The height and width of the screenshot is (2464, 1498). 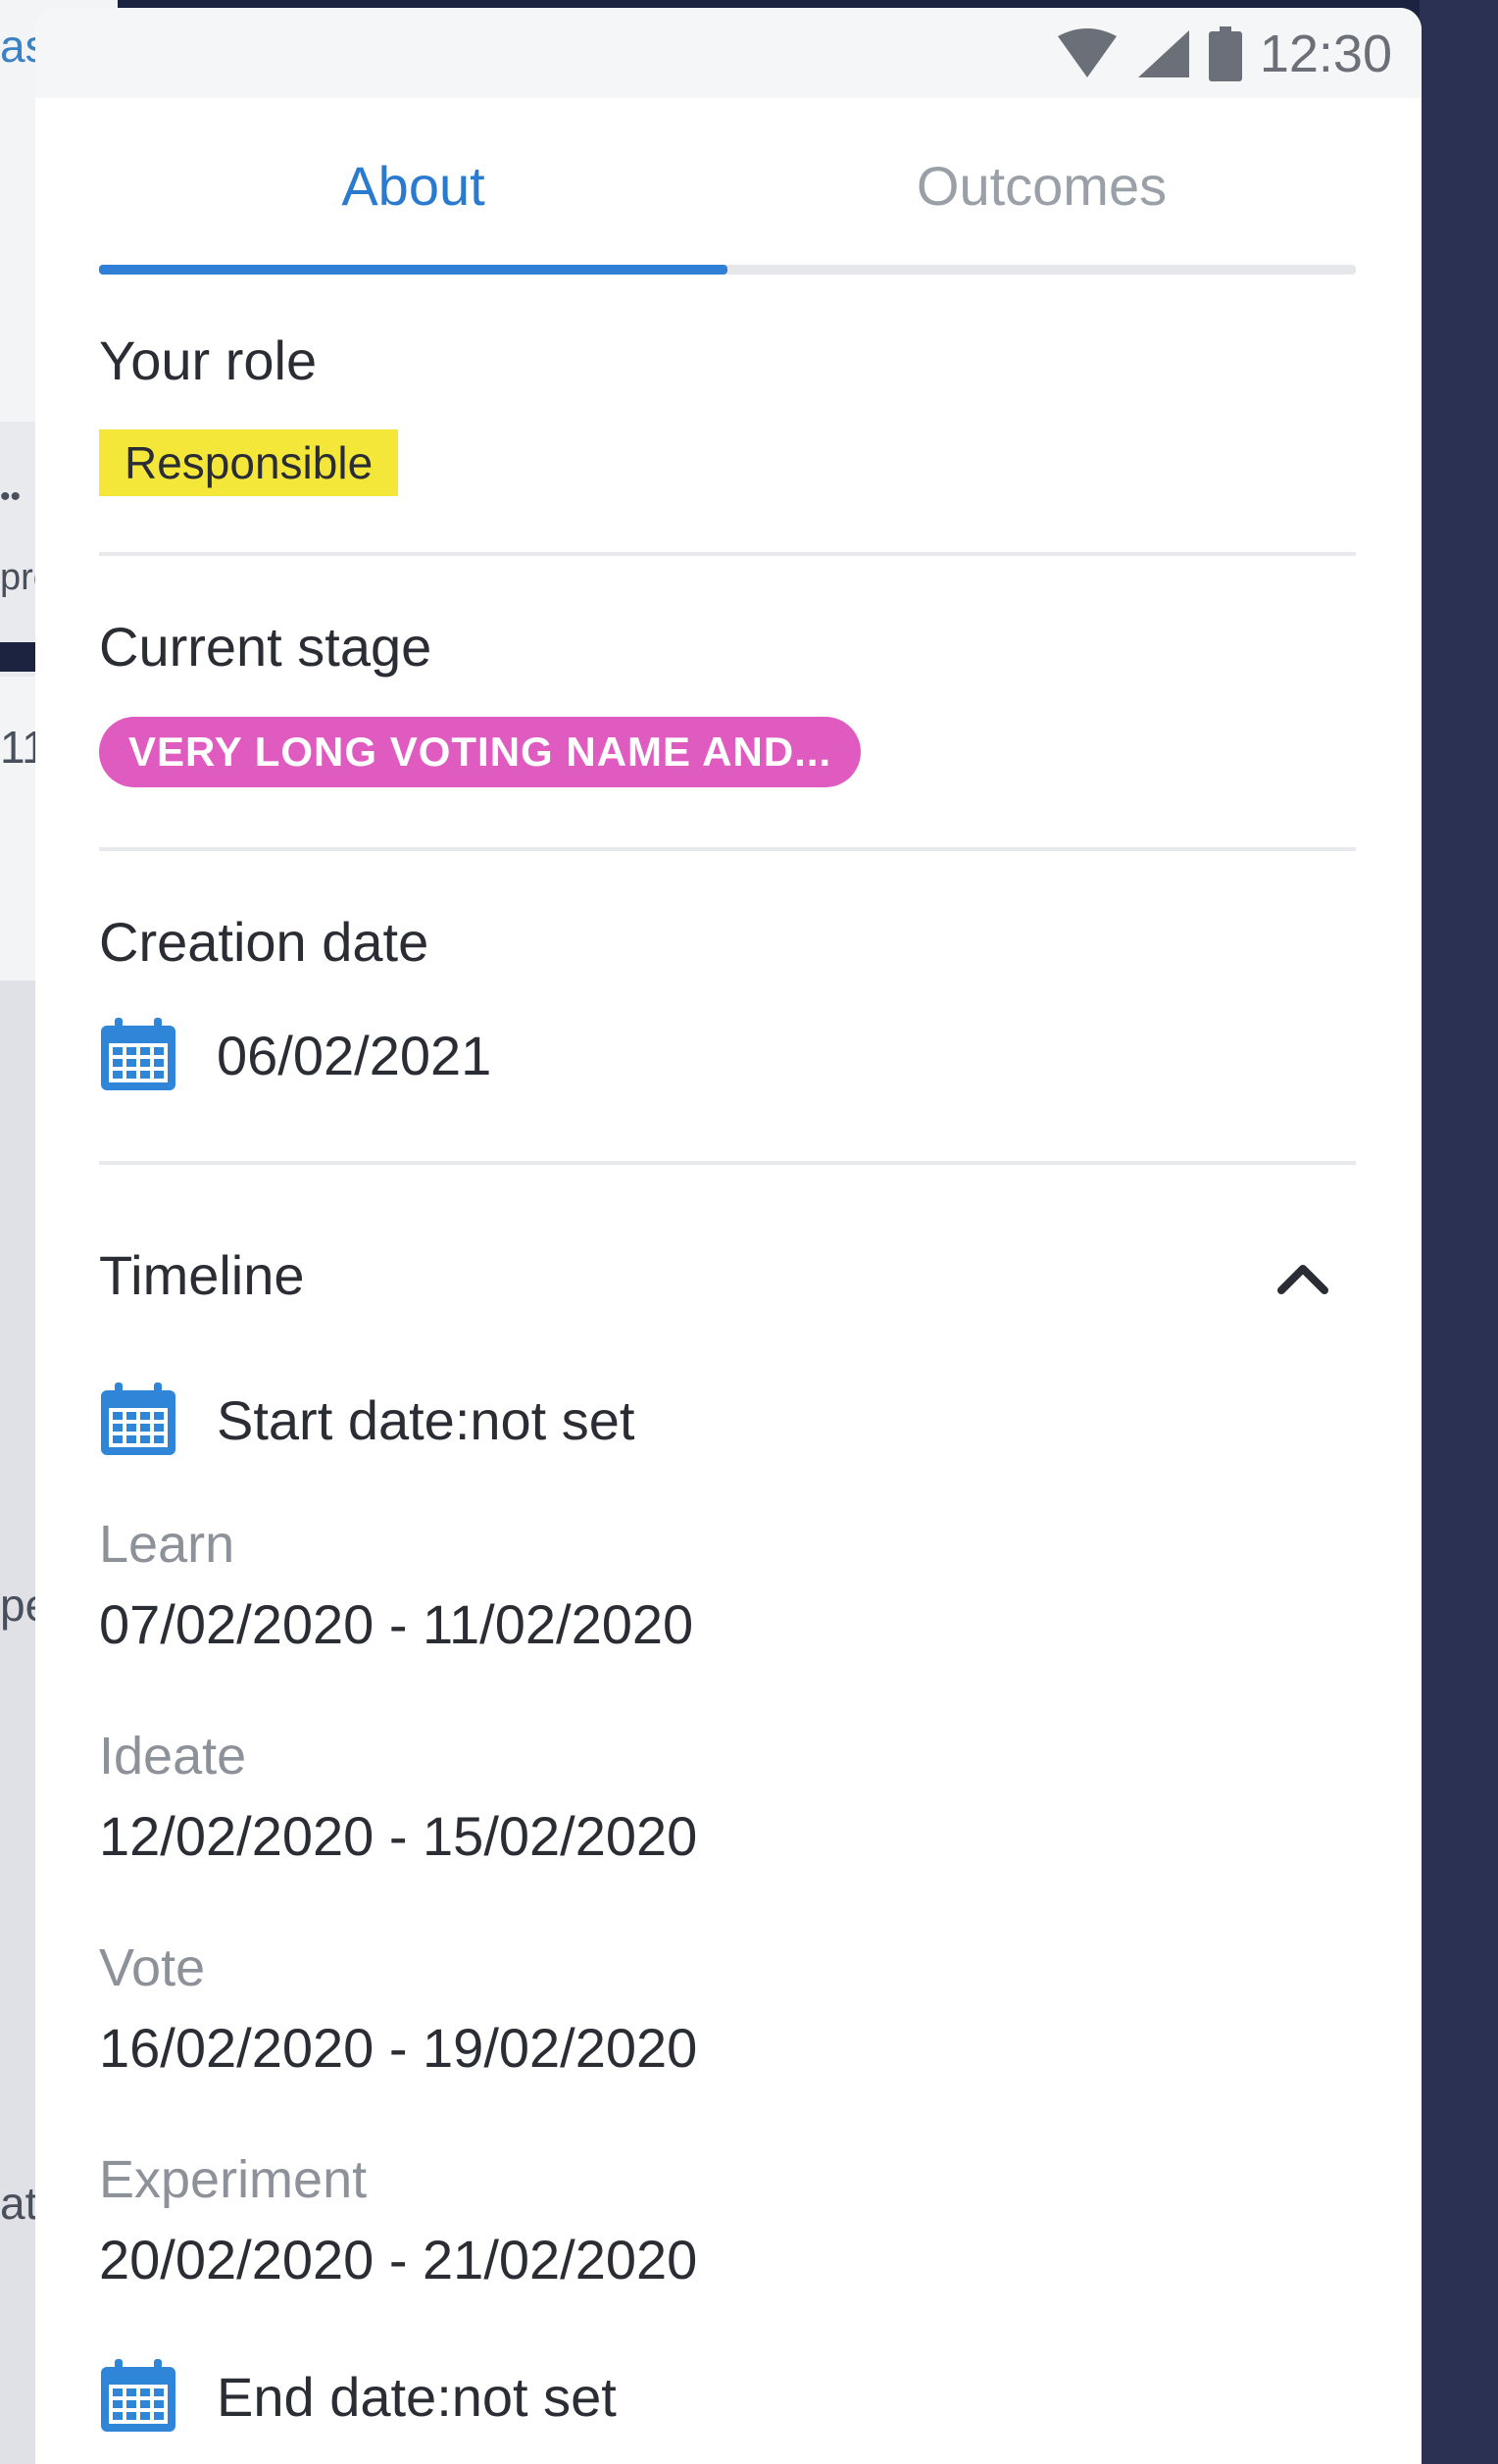 What do you see at coordinates (727, 1584) in the screenshot?
I see `timeline-stage: Learn 07/02/2020 - 11/02/2020` at bounding box center [727, 1584].